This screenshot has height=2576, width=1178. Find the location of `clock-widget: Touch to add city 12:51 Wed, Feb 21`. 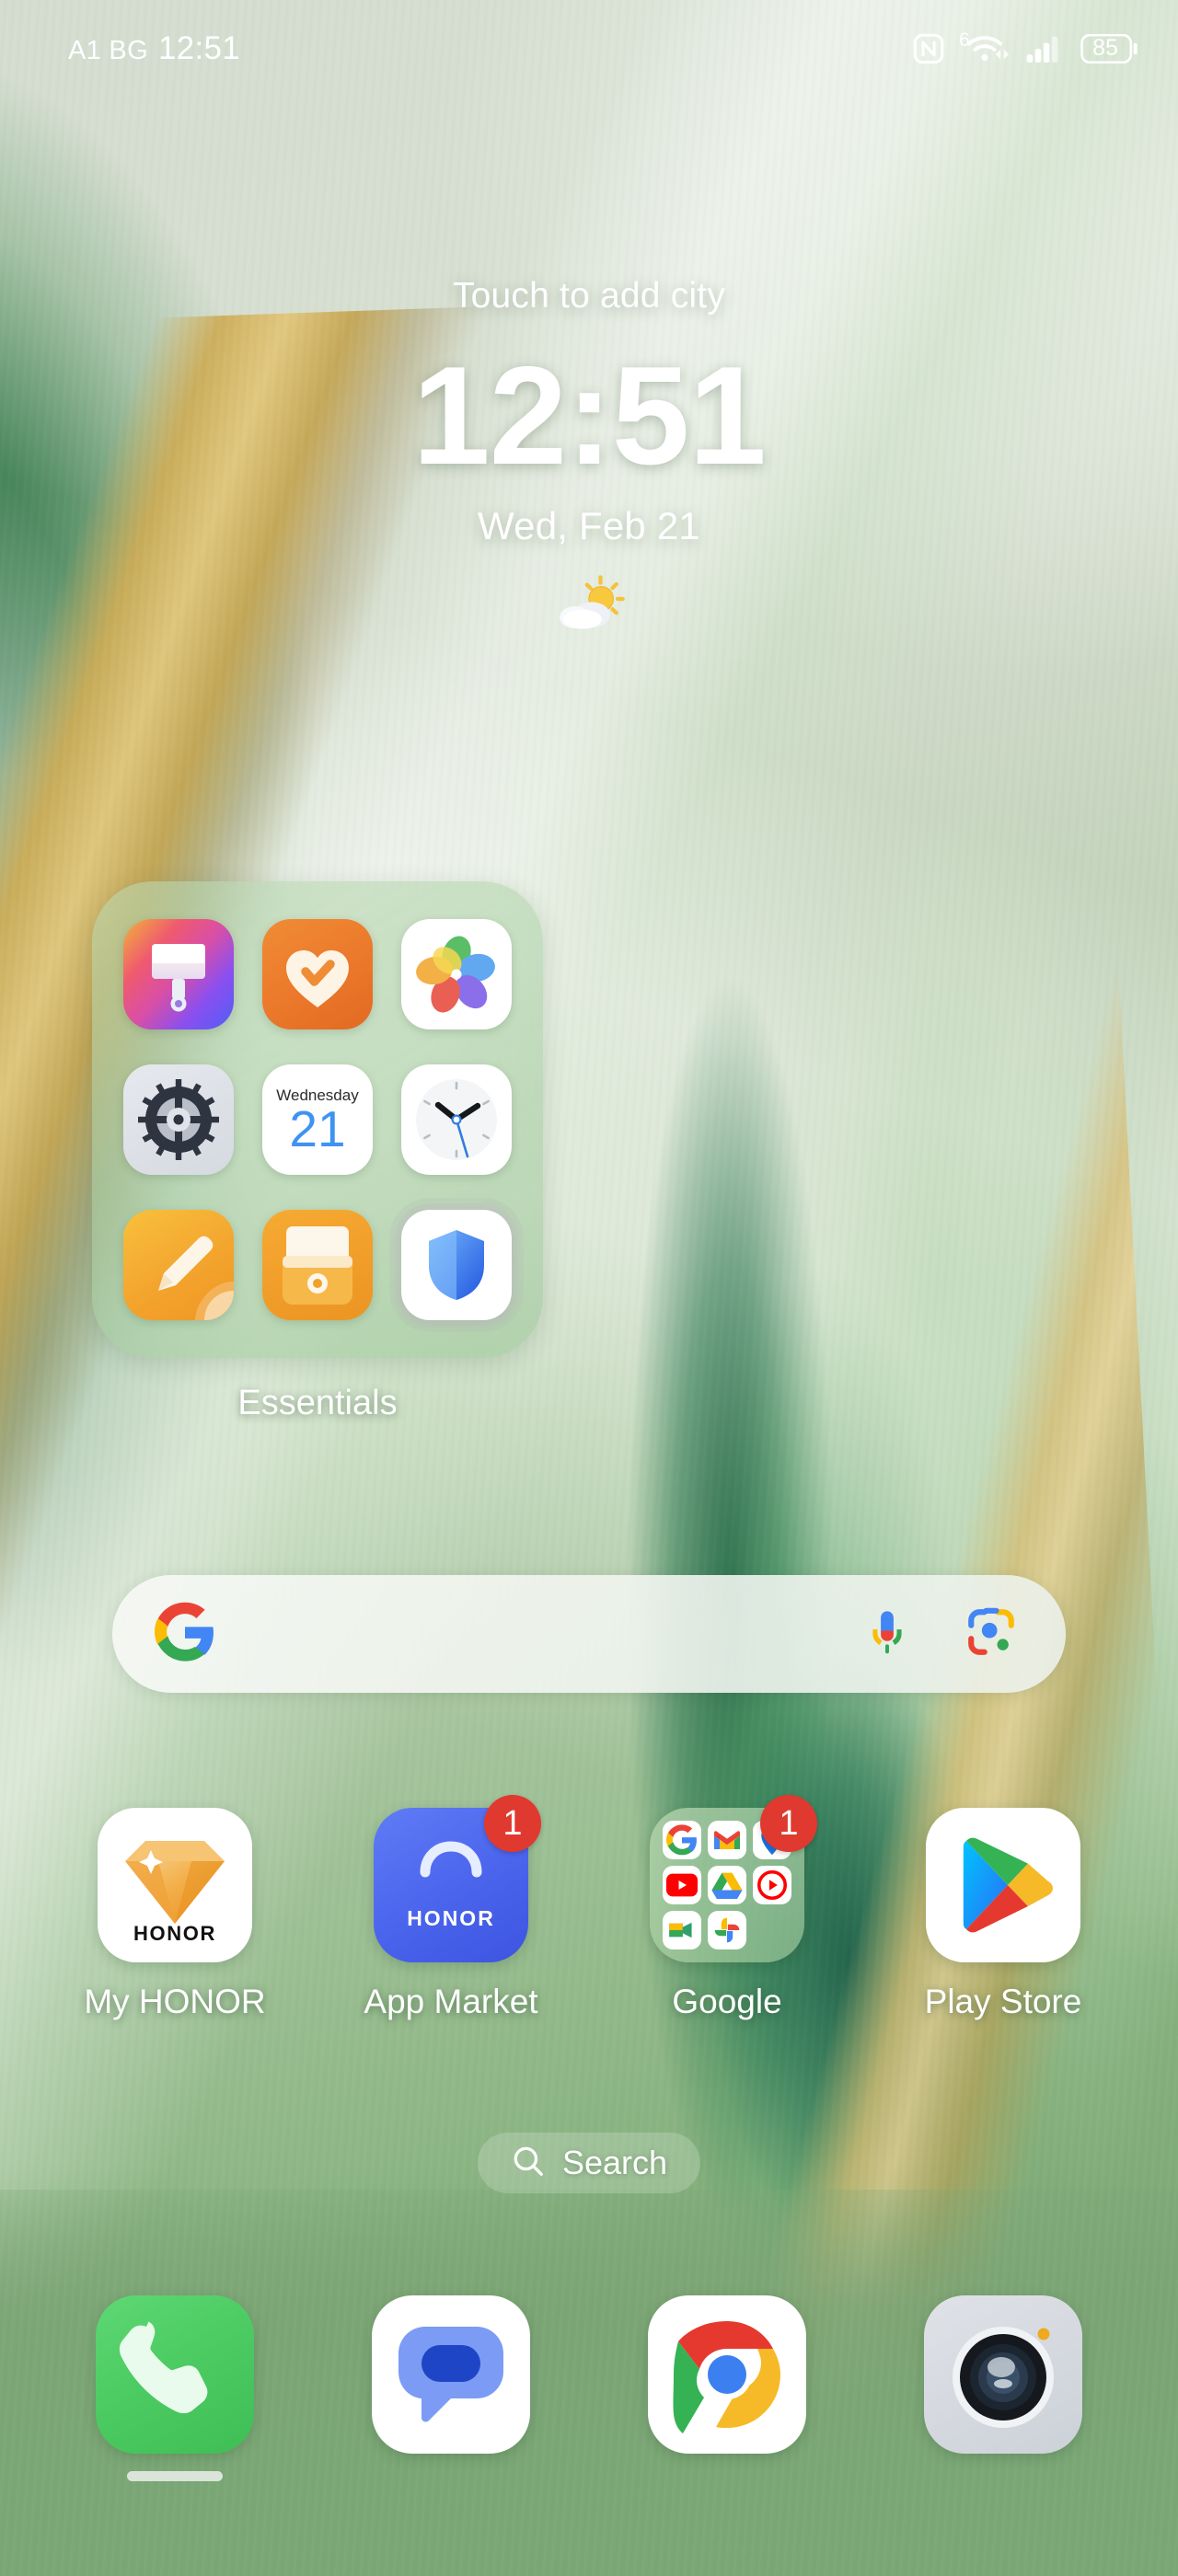

clock-widget: Touch to add city 12:51 Wed, Feb 21 is located at coordinates (589, 455).